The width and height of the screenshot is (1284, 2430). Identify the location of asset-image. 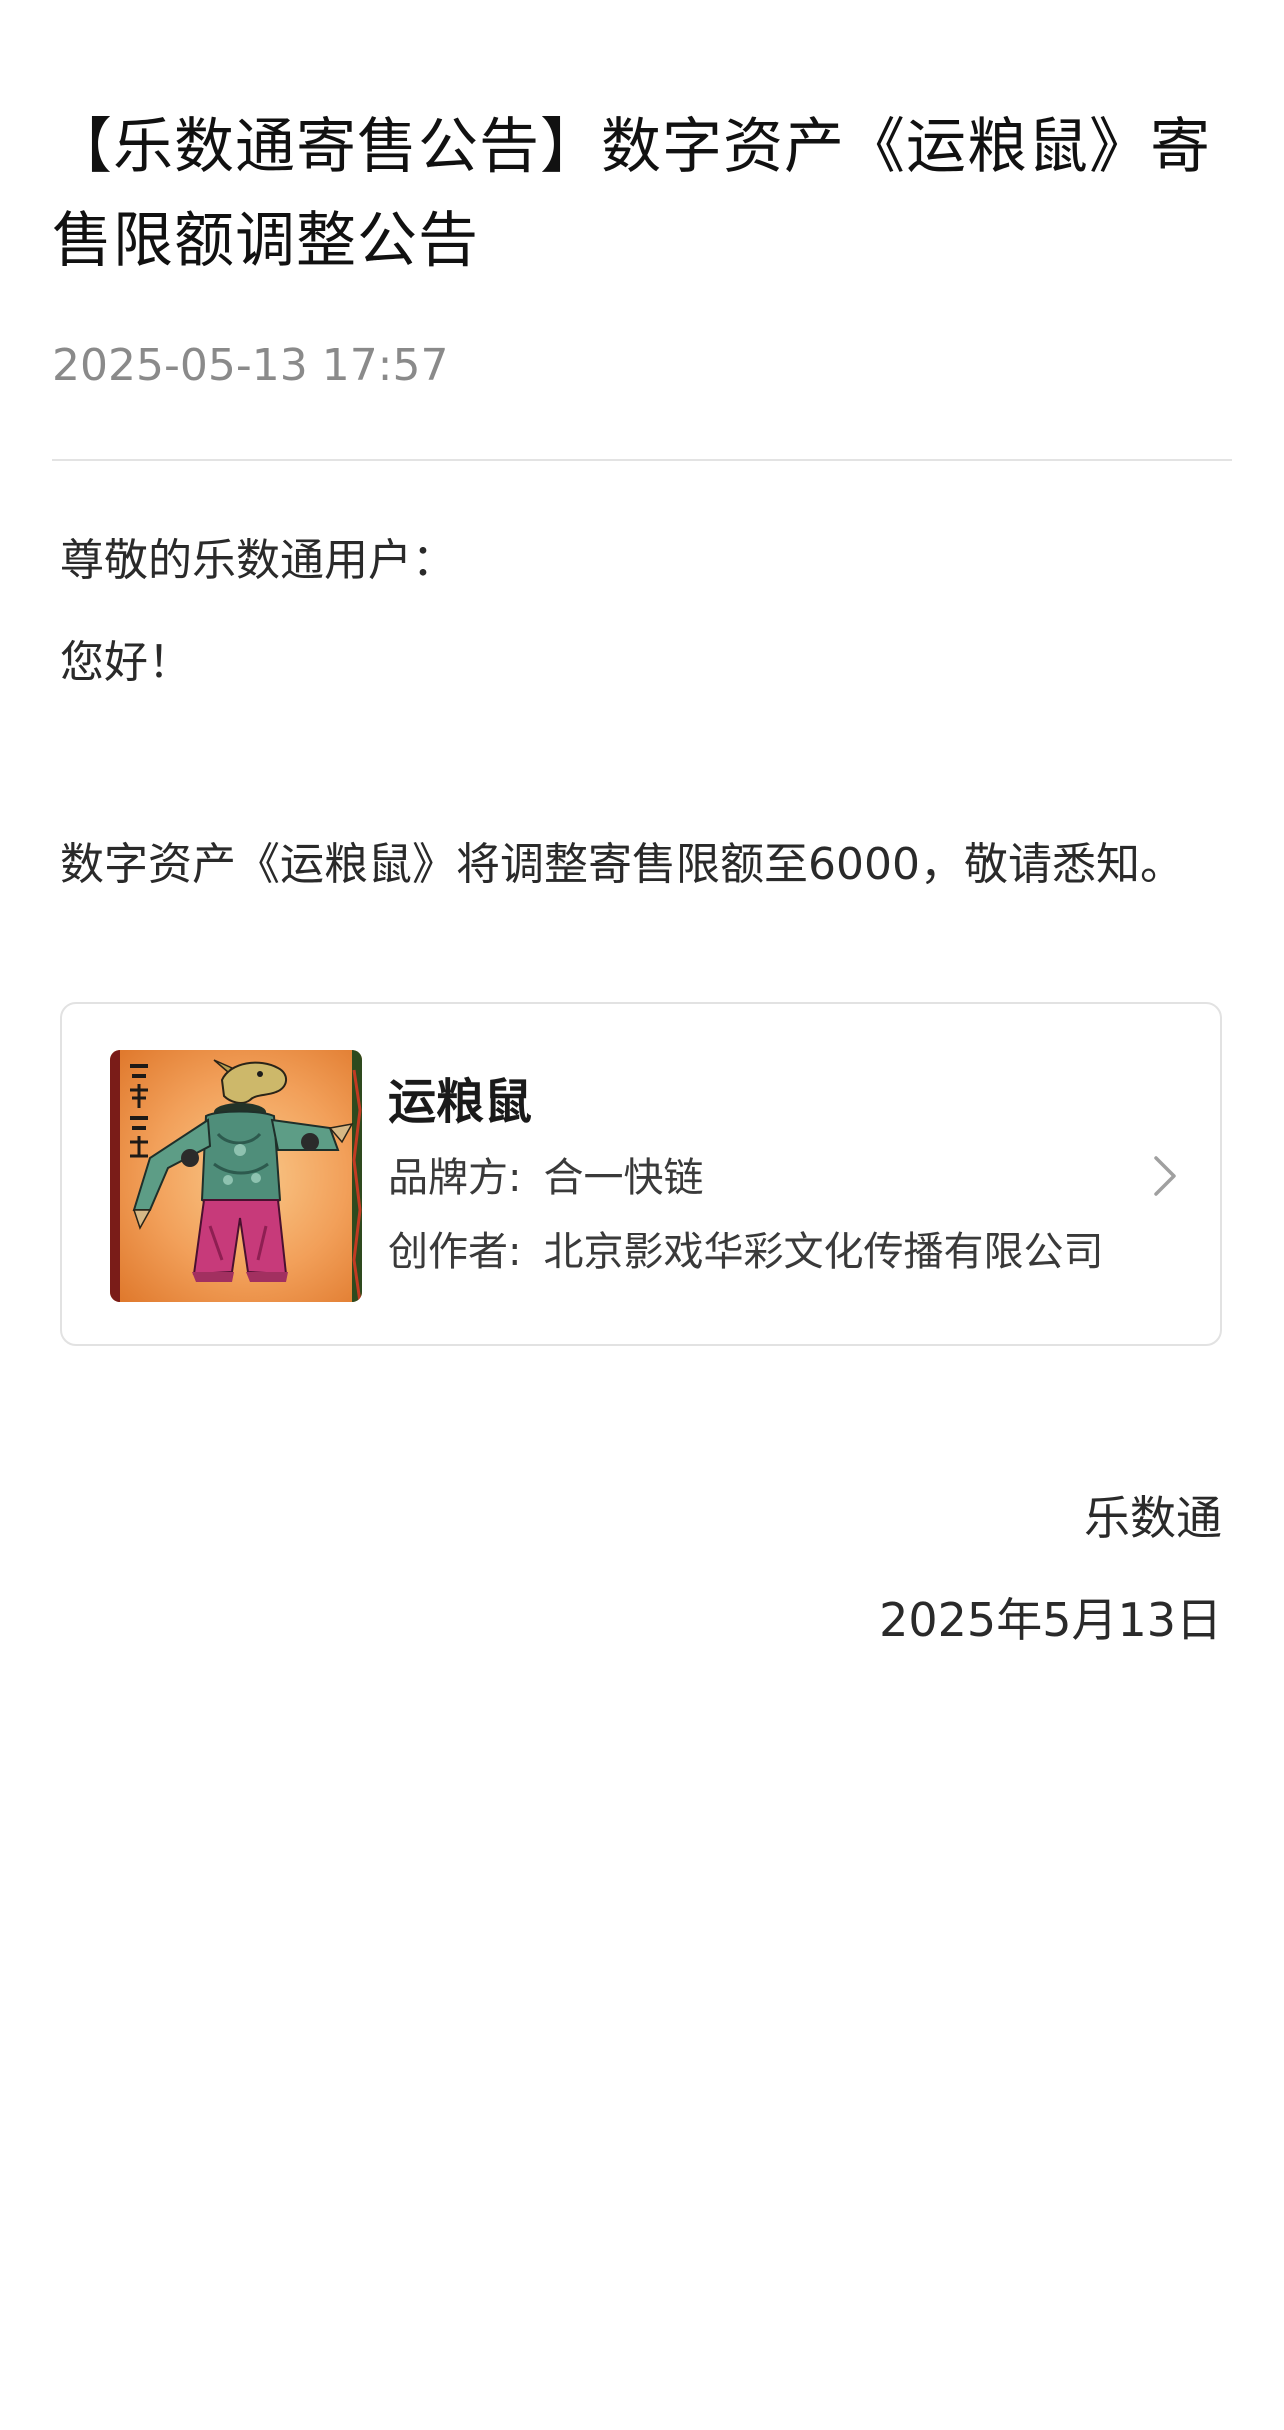
(236, 1176).